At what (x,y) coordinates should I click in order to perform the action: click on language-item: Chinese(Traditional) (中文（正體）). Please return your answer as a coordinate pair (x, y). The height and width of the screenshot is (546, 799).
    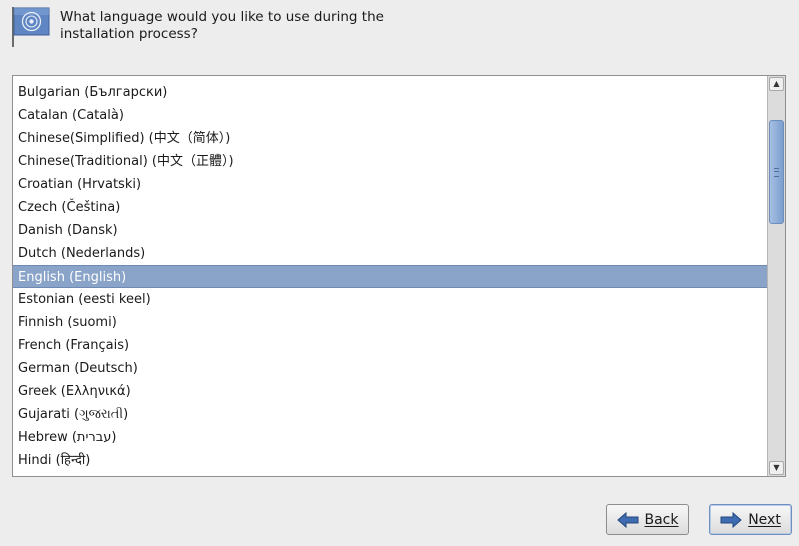
    Looking at the image, I should click on (390, 161).